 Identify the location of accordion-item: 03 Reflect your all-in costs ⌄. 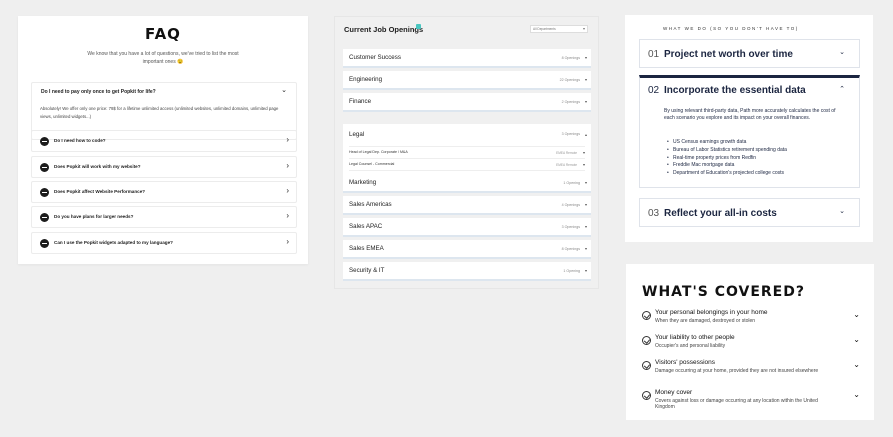
(749, 212).